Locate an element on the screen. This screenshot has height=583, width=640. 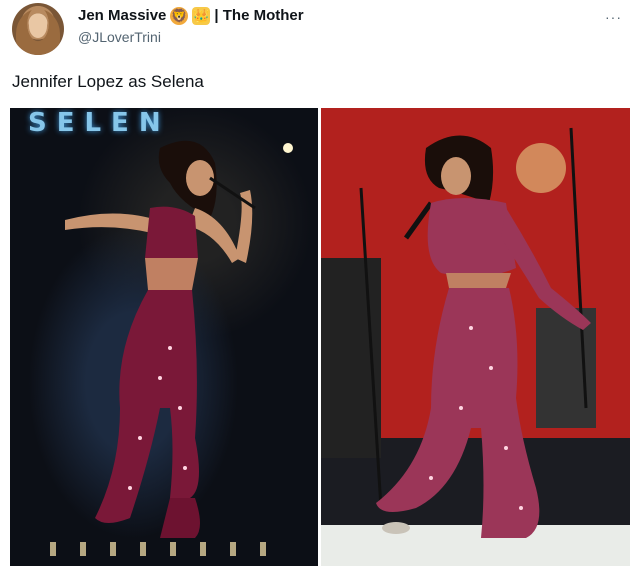
display-name: Jen Massive is located at coordinates (122, 16).